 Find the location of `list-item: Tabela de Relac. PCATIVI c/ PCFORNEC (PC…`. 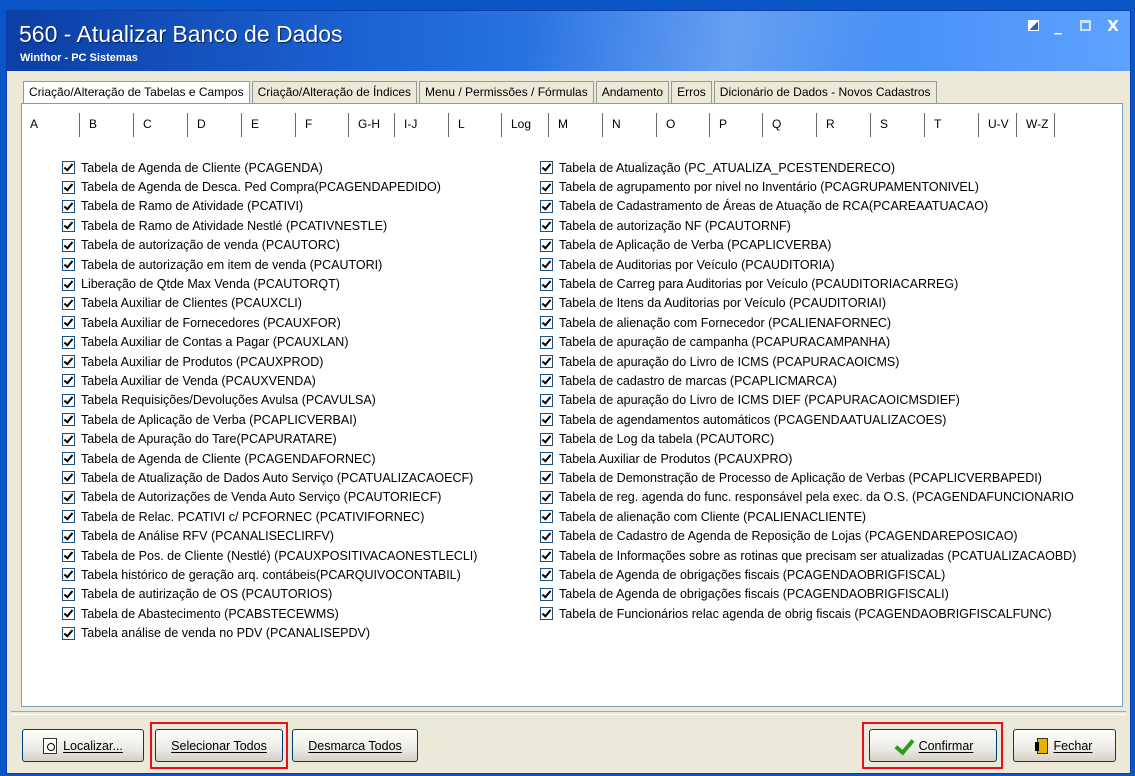

list-item: Tabela de Relac. PCATIVI c/ PCFORNEC (PC… is located at coordinates (269, 516).